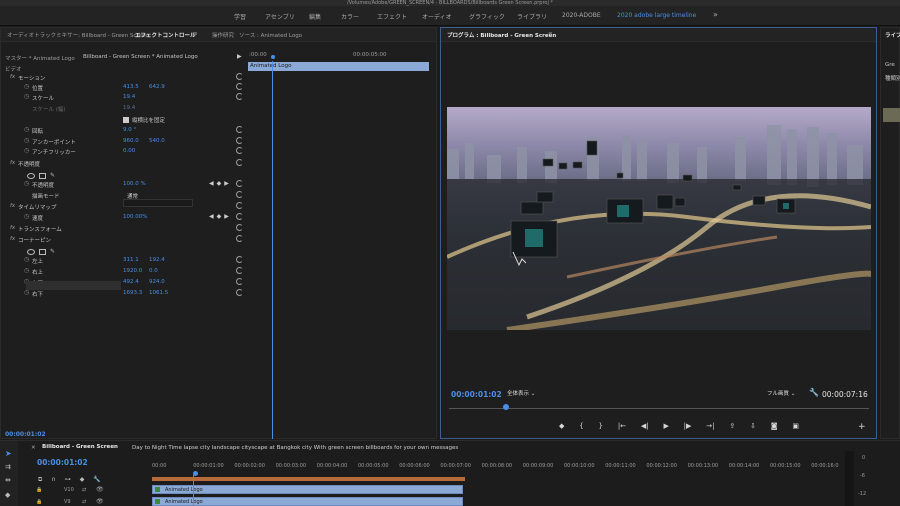  I want to click on wrench-icon: 🔧, so click(814, 392).